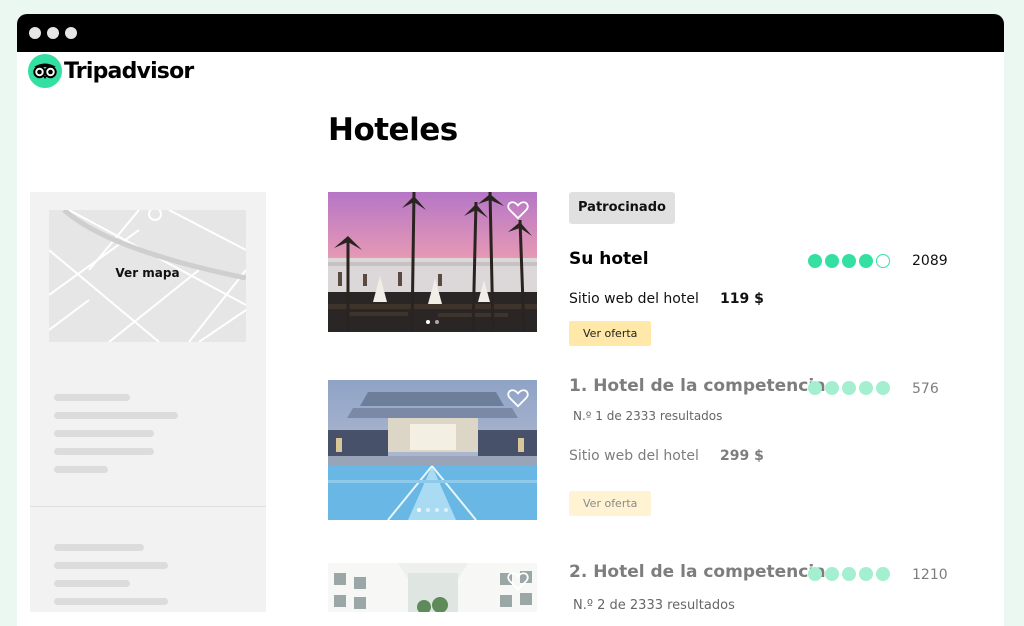 The width and height of the screenshot is (1024, 626). Describe the element at coordinates (930, 261) in the screenshot. I see `review-count: 2089` at that location.